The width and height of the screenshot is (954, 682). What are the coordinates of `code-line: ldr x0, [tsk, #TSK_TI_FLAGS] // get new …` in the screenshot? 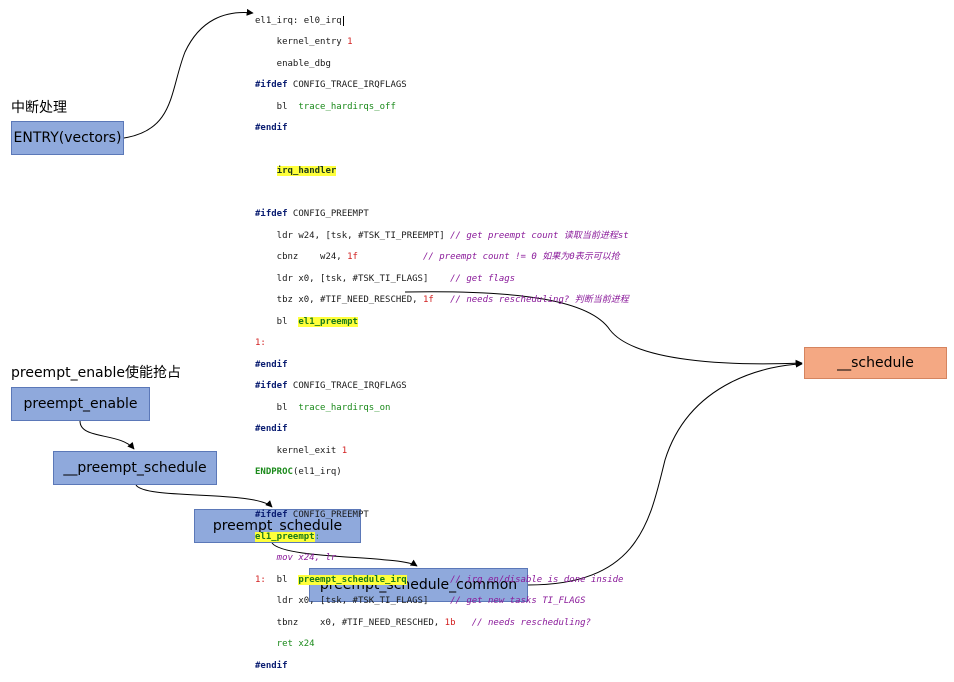 It's located at (420, 601).